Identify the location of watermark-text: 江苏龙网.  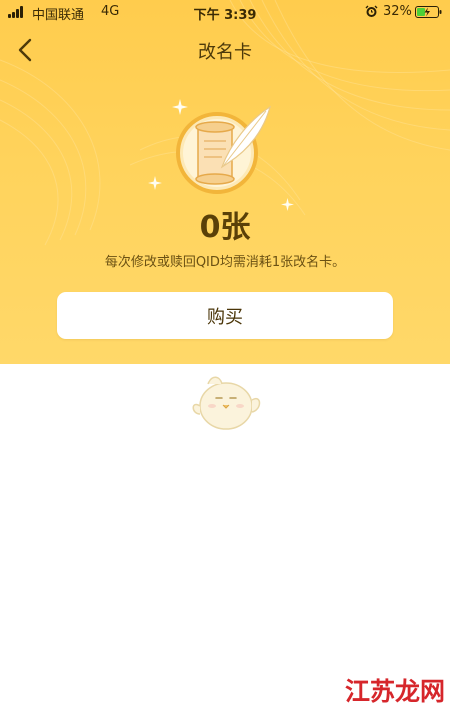
(395, 691).